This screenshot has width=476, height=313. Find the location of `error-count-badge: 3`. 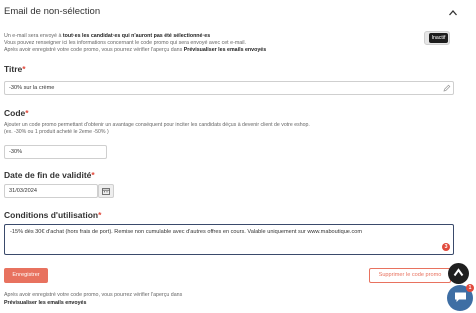

error-count-badge: 3 is located at coordinates (446, 247).